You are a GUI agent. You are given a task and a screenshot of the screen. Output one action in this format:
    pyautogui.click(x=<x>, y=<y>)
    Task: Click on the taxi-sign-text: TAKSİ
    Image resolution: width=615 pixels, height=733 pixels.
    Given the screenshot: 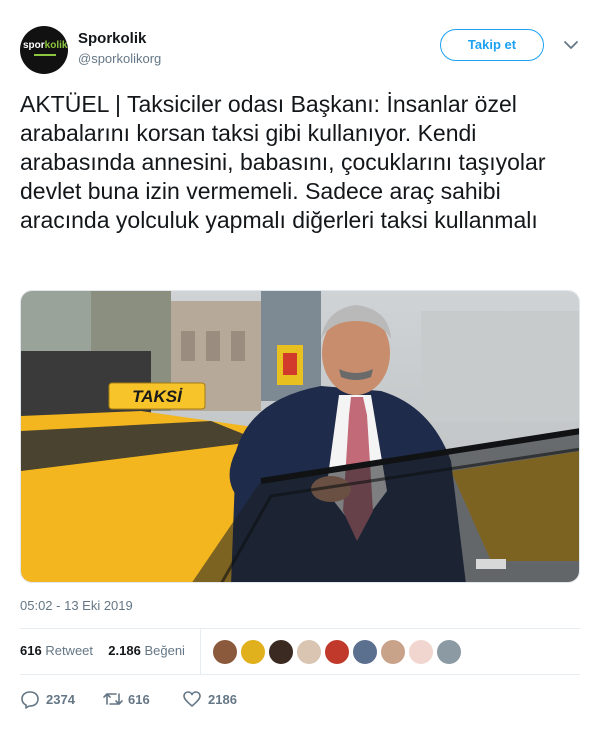 What is the action you would take?
    pyautogui.click(x=157, y=396)
    